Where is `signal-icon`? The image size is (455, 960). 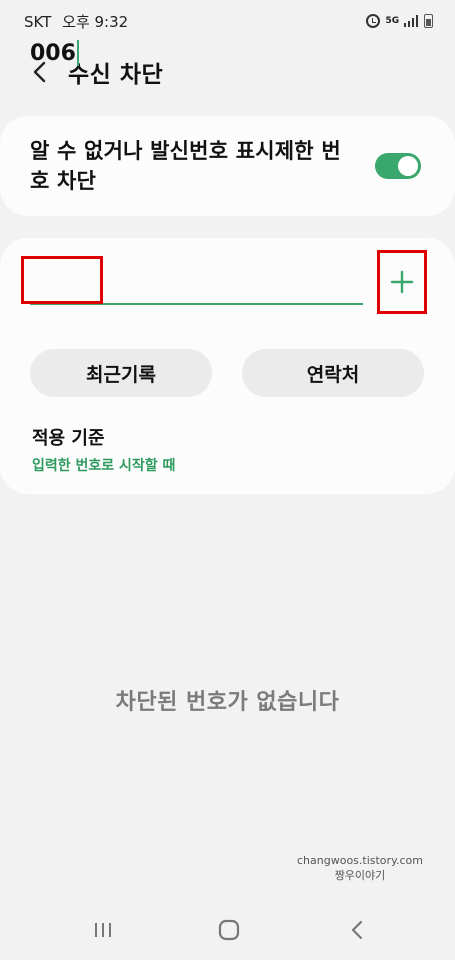
signal-icon is located at coordinates (410, 21).